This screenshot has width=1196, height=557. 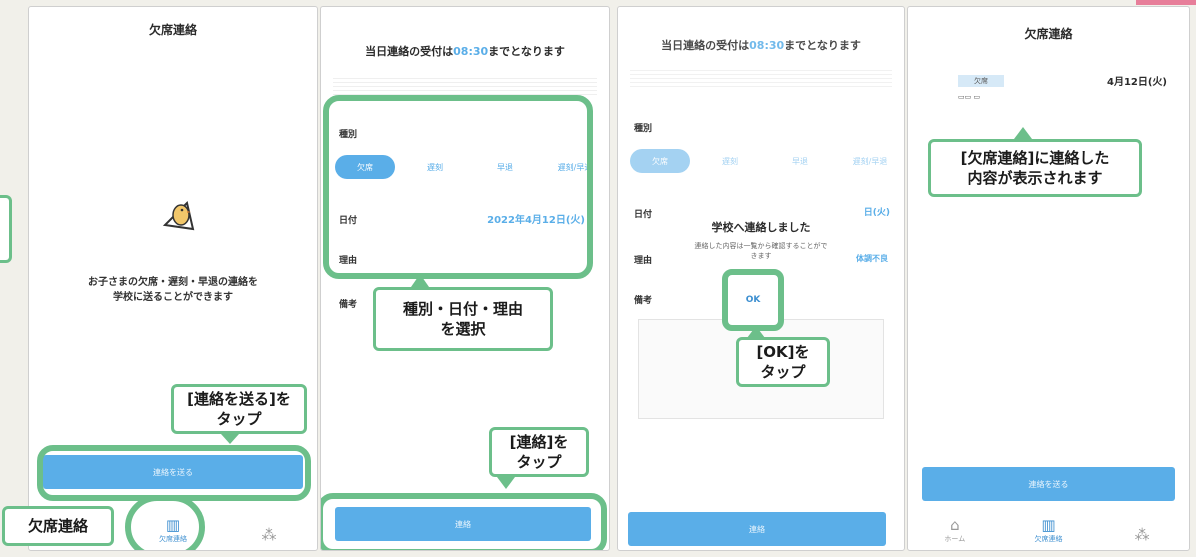 What do you see at coordinates (178, 216) in the screenshot?
I see `bird-mascot-icon` at bounding box center [178, 216].